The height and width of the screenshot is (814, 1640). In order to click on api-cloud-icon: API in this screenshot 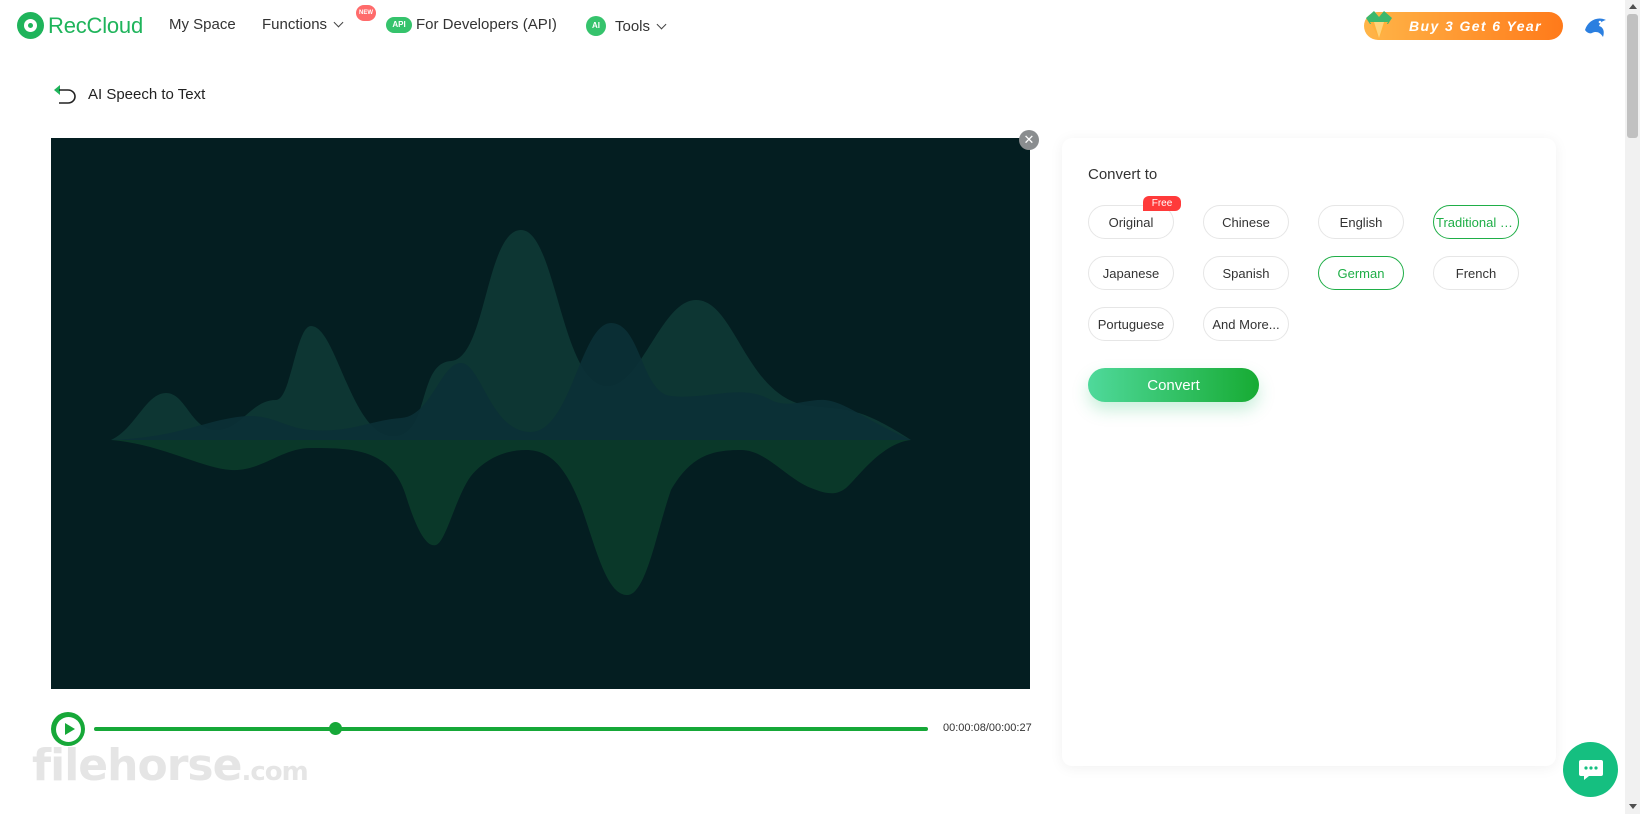, I will do `click(399, 24)`.